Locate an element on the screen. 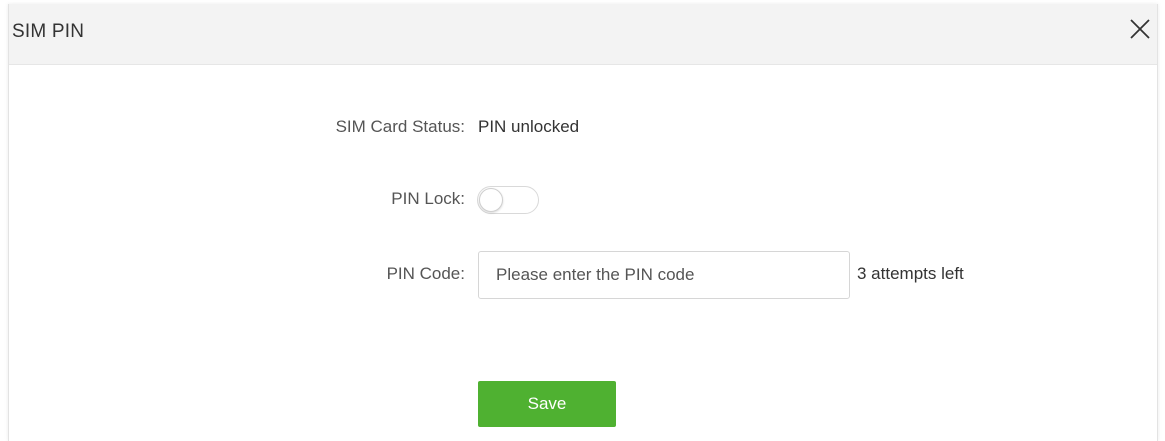 Image resolution: width=1165 pixels, height=441 pixels. save-button: Save is located at coordinates (547, 404).